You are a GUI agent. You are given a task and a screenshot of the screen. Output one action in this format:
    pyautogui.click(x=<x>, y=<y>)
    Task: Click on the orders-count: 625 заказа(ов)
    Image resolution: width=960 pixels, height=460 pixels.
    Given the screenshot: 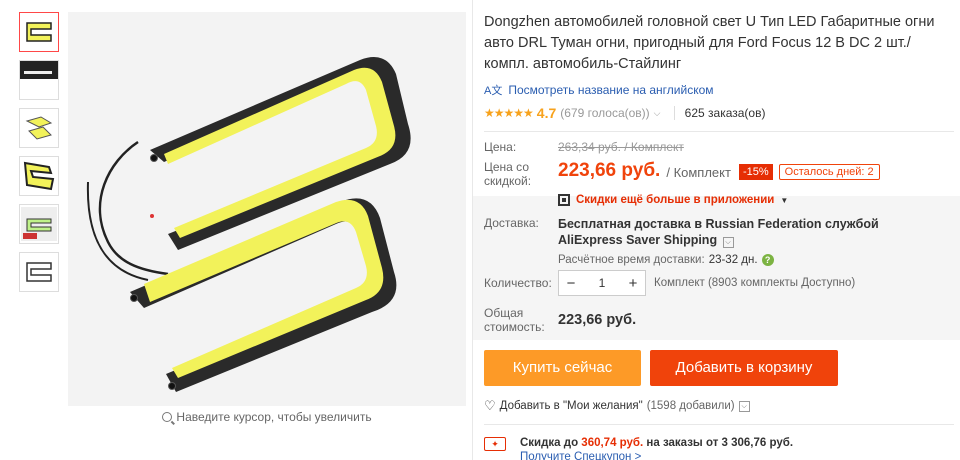 What is the action you would take?
    pyautogui.click(x=719, y=113)
    